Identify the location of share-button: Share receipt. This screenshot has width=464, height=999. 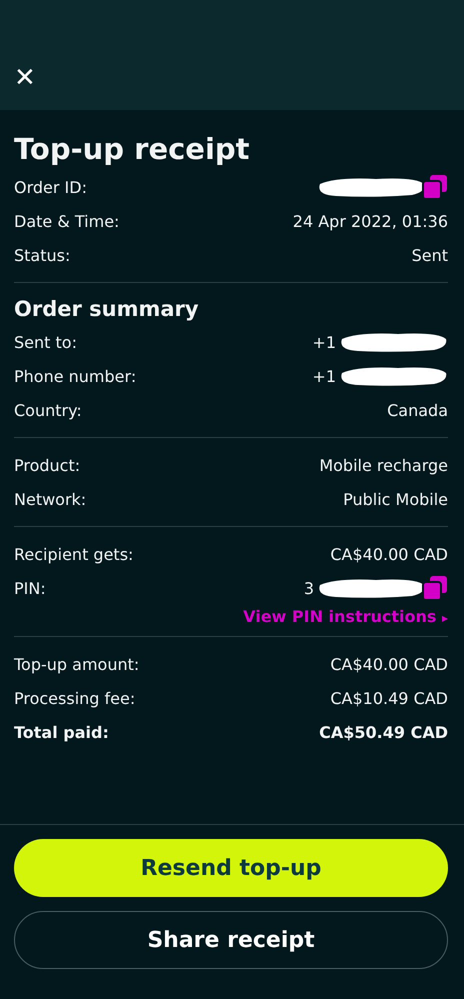
(231, 940).